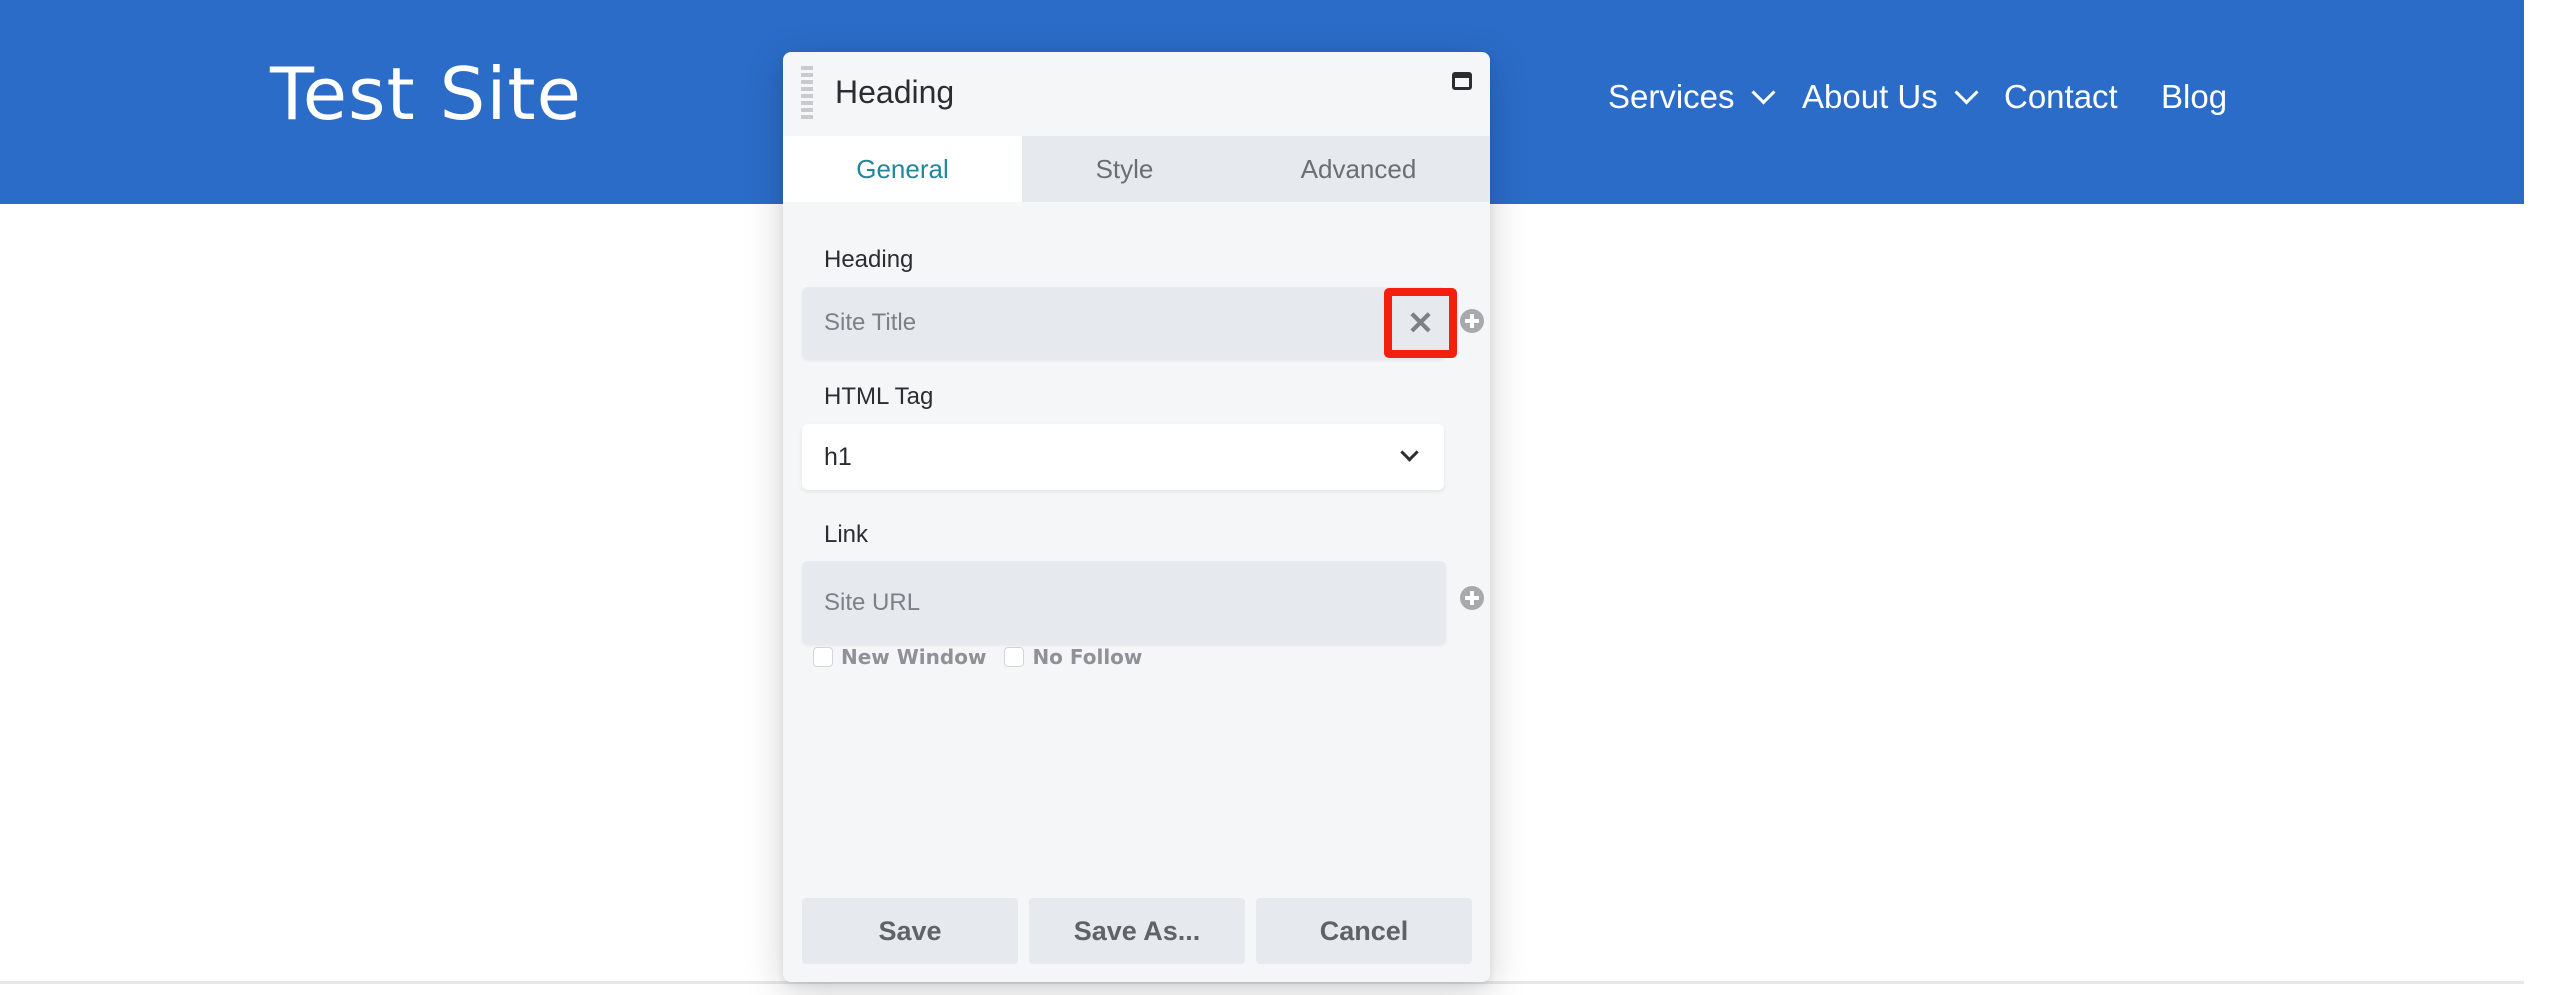 This screenshot has height=995, width=2560. What do you see at coordinates (426, 94) in the screenshot?
I see `site-title: Test Site` at bounding box center [426, 94].